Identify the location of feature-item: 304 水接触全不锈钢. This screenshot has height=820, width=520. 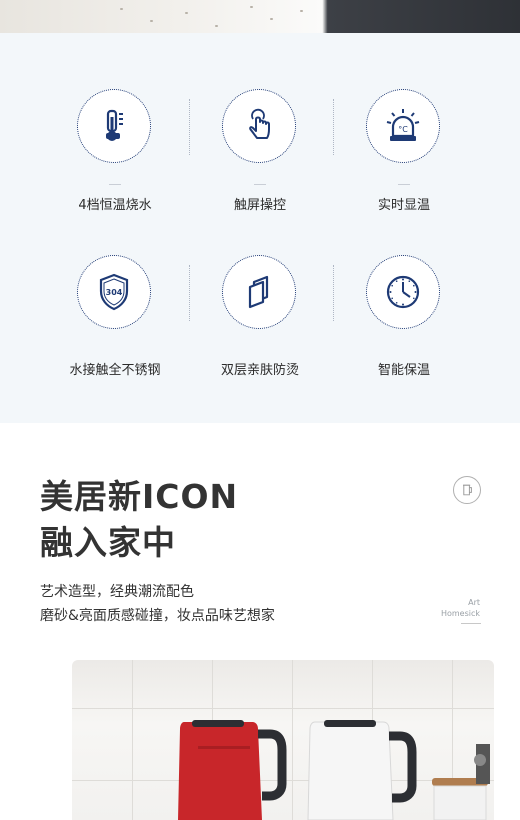
(115, 320).